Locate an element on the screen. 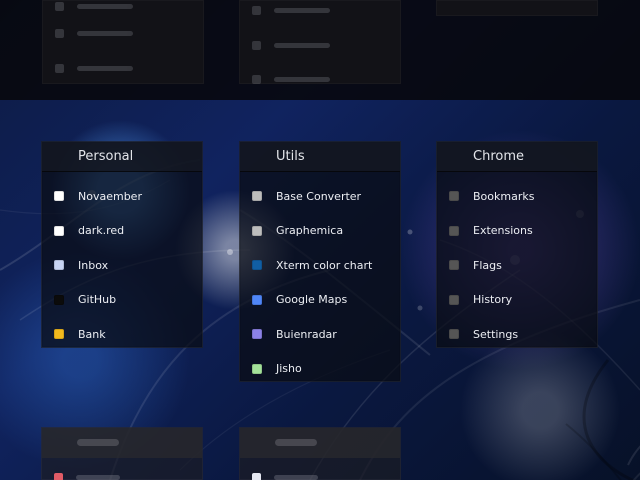  chrome-link-extensions: Extensions is located at coordinates (517, 231).